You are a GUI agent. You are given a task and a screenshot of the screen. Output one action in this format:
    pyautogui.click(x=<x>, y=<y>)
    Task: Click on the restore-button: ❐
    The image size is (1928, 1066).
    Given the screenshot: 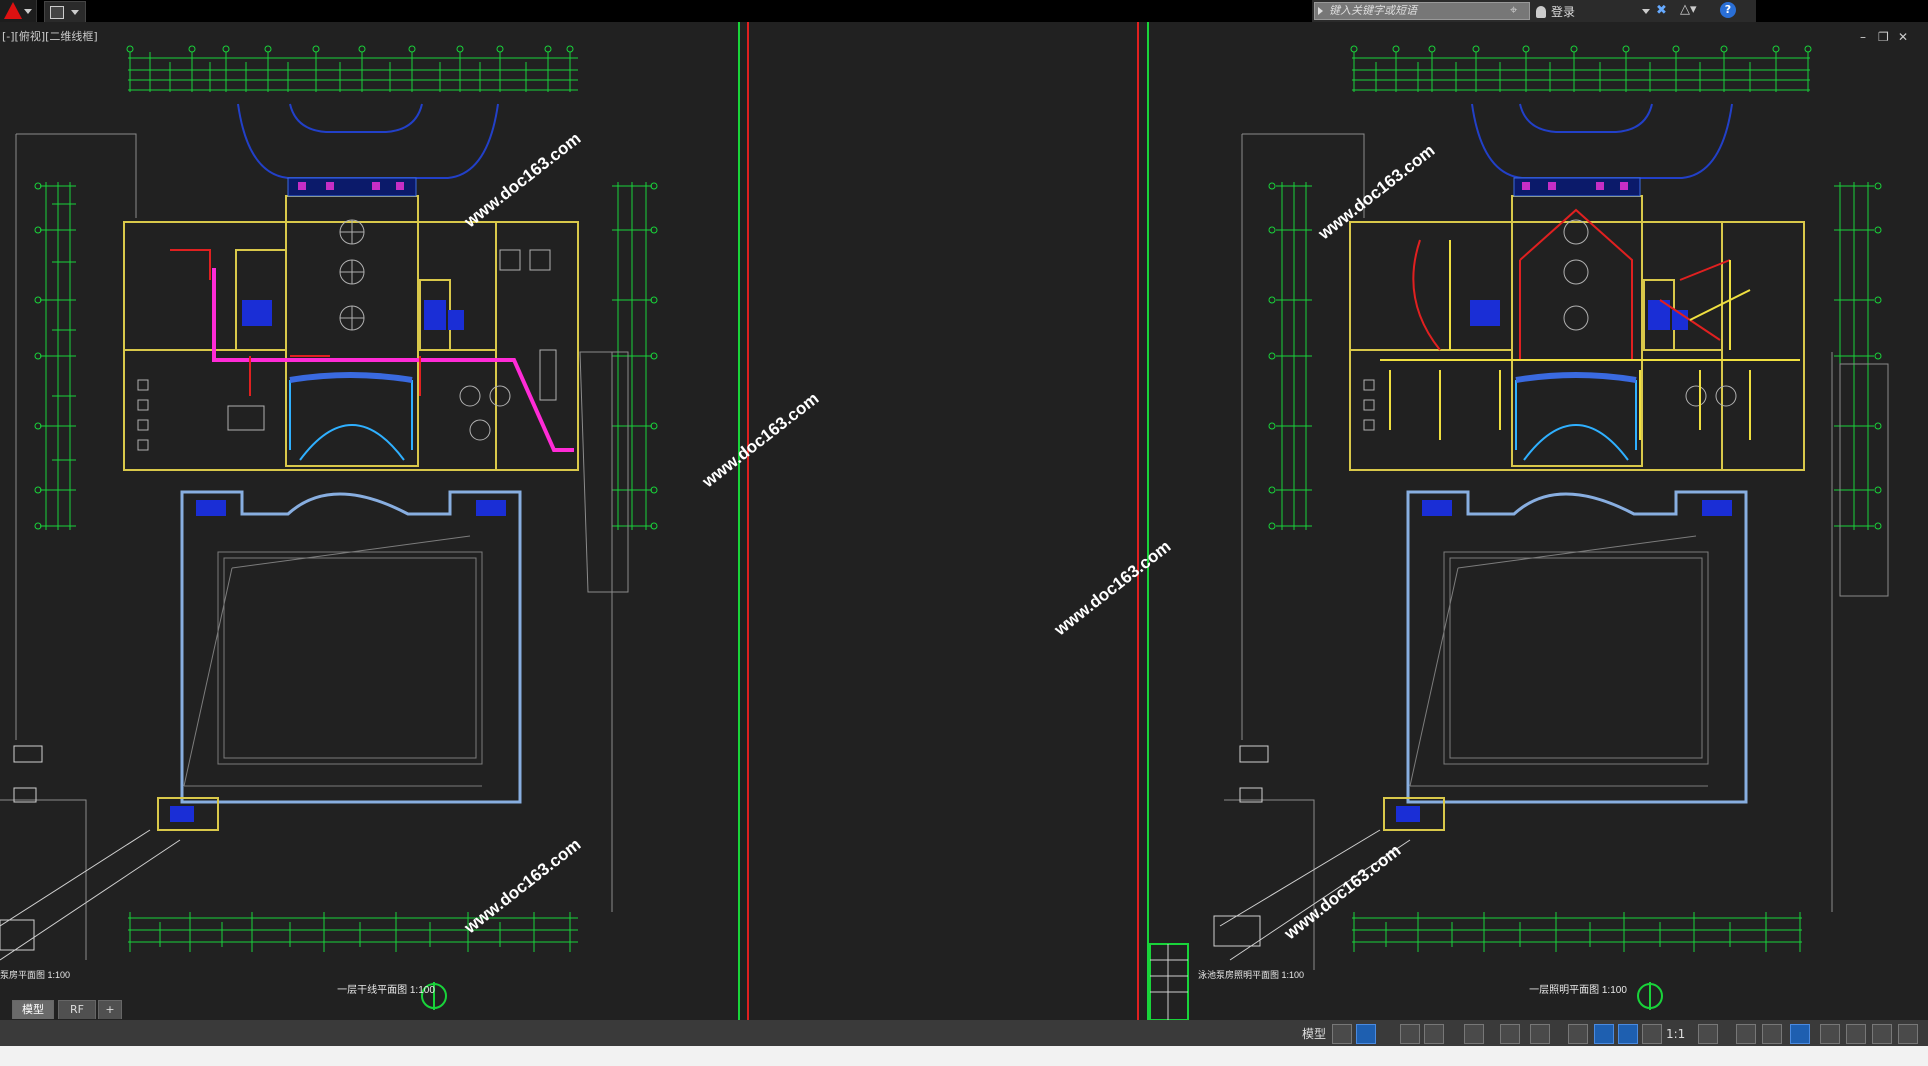 What is the action you would take?
    pyautogui.click(x=1883, y=37)
    